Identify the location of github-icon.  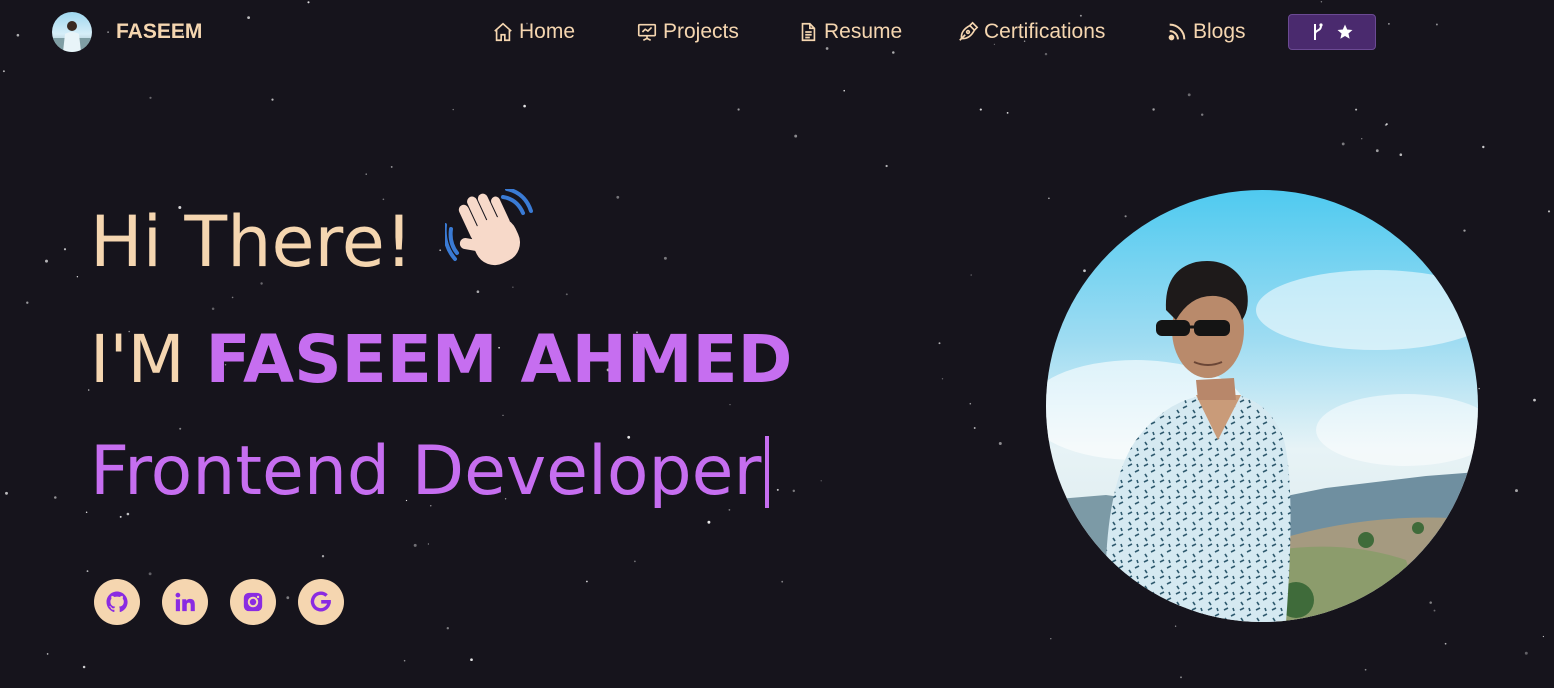
(117, 602).